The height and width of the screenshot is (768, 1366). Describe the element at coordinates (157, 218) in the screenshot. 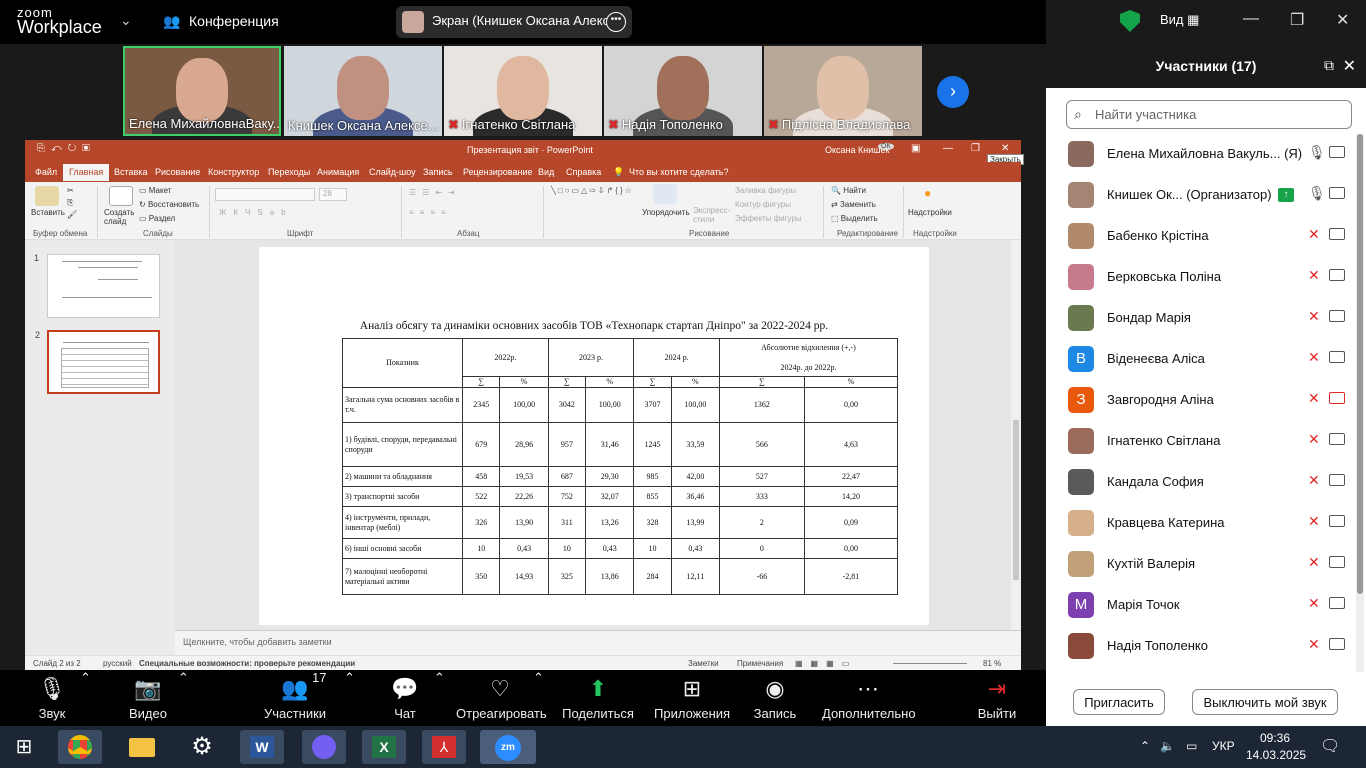

I see `section-button: ▭ Раздел` at that location.